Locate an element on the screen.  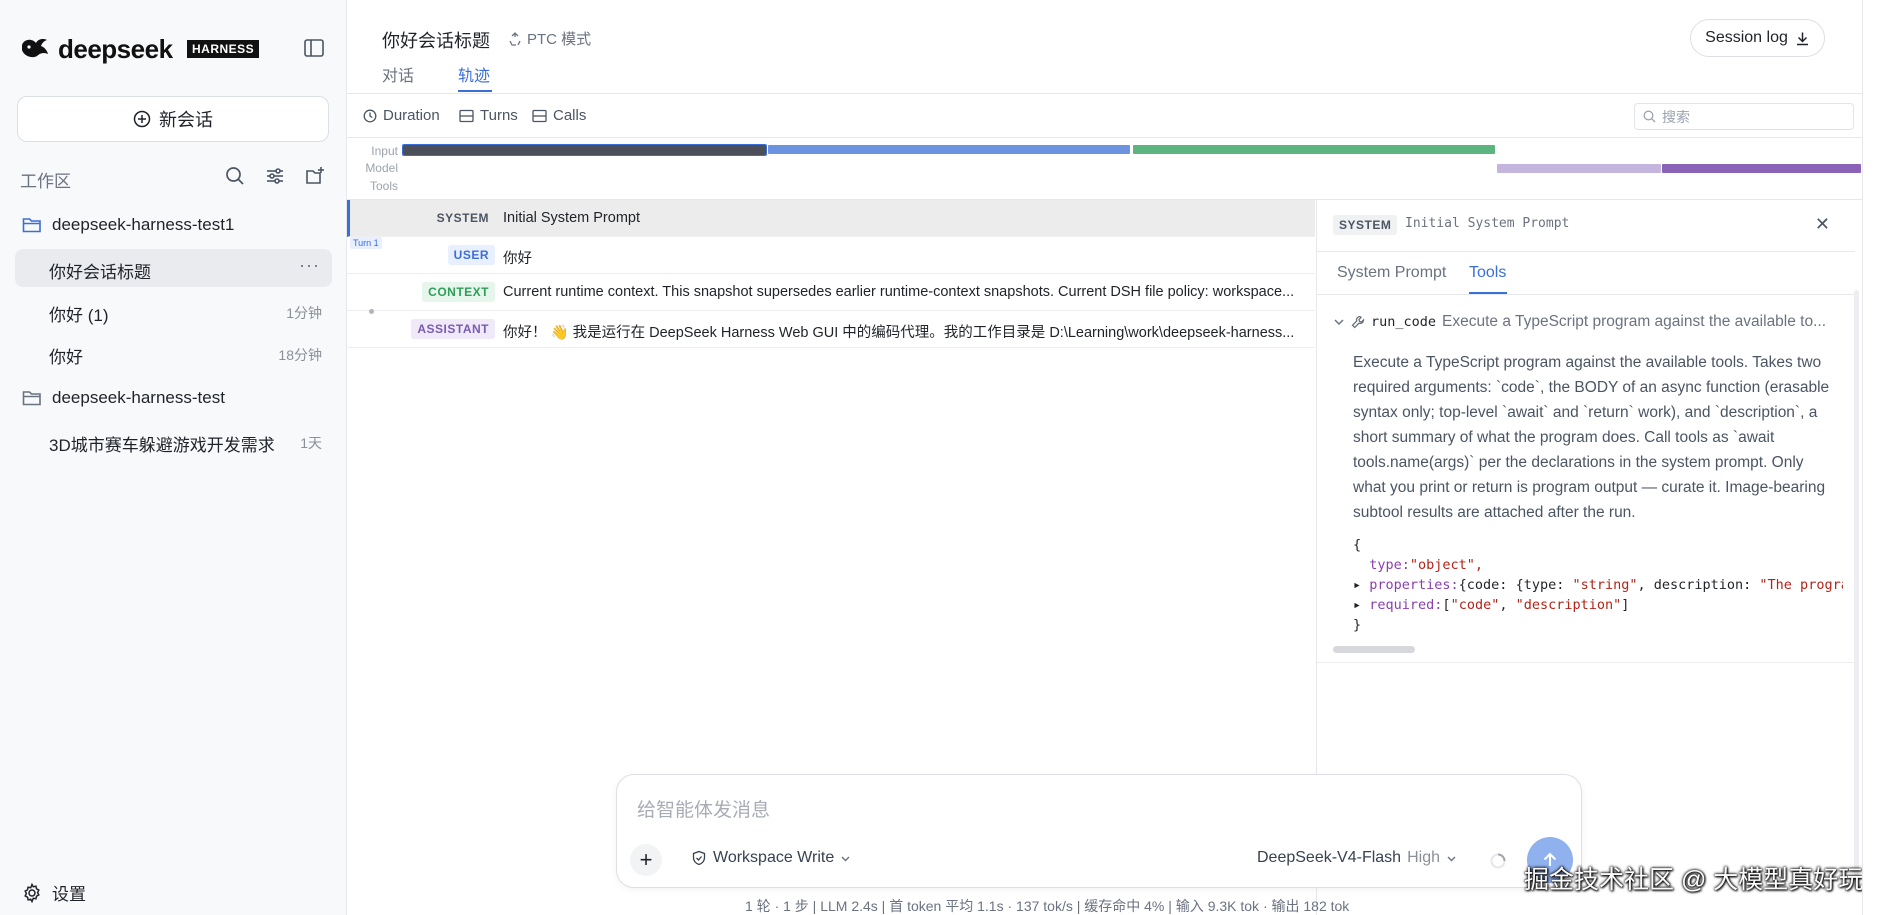
trace-row: USER 你好 is located at coordinates (831, 255).